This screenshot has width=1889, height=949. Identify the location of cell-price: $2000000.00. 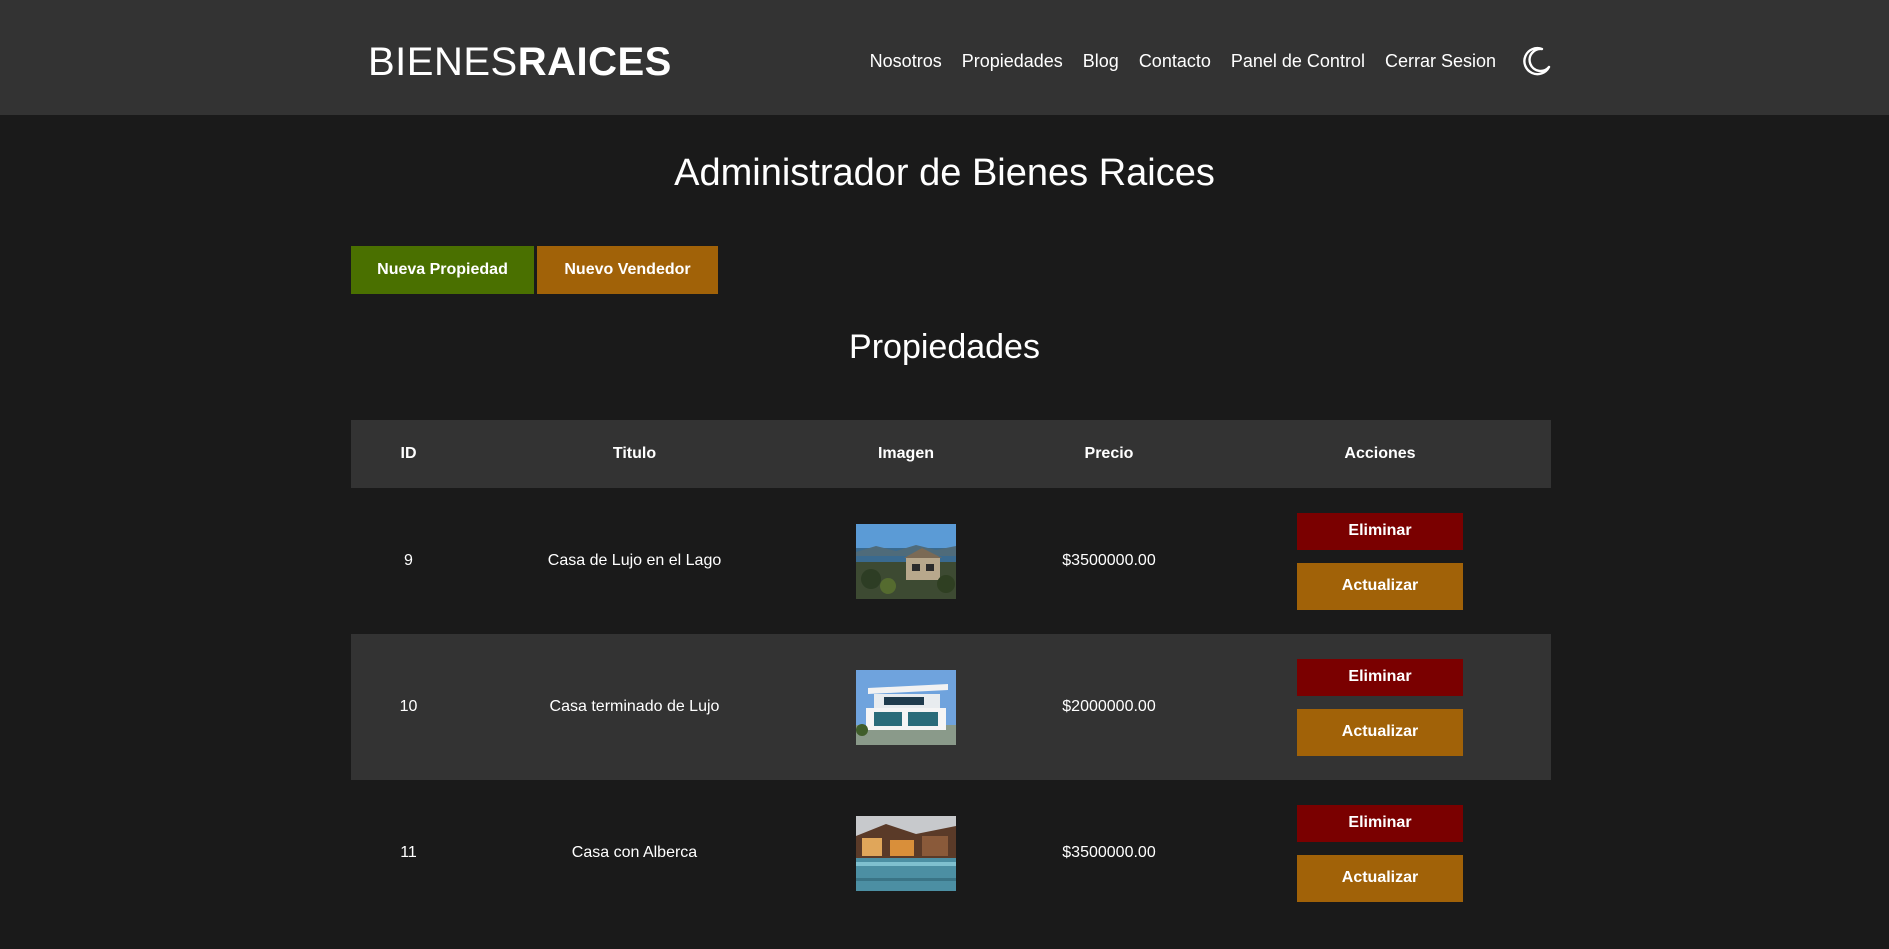
(1109, 706).